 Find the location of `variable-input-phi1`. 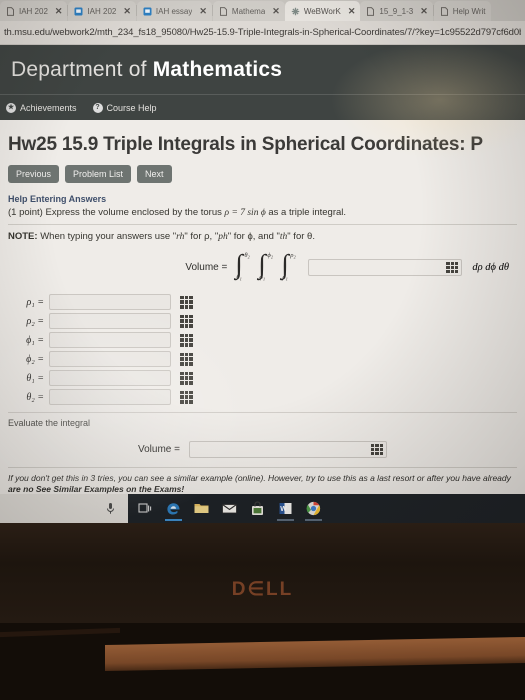

variable-input-phi1 is located at coordinates (110, 340).